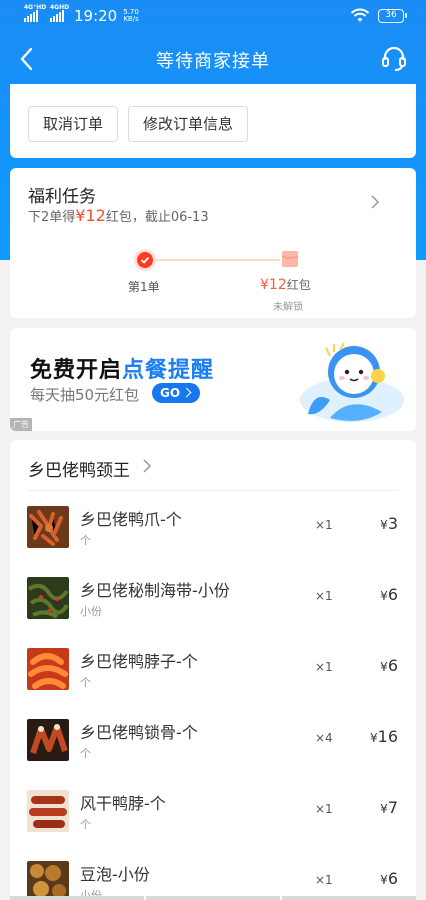  I want to click on order-item: 乡巴佬鸭锁骨-个 个 ×4 ¥16, so click(213, 754).